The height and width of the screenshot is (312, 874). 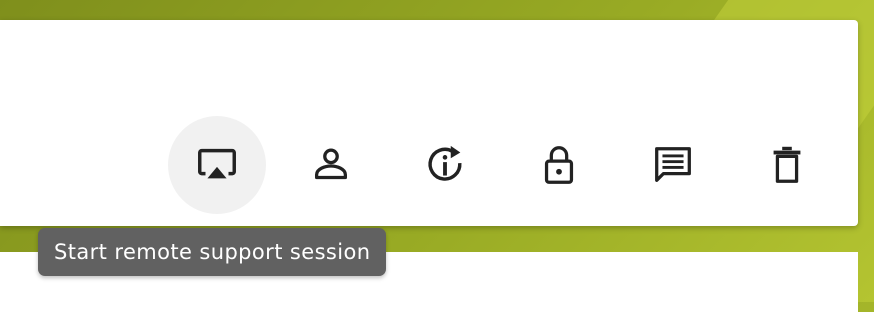 I want to click on lock-icon, so click(x=559, y=165).